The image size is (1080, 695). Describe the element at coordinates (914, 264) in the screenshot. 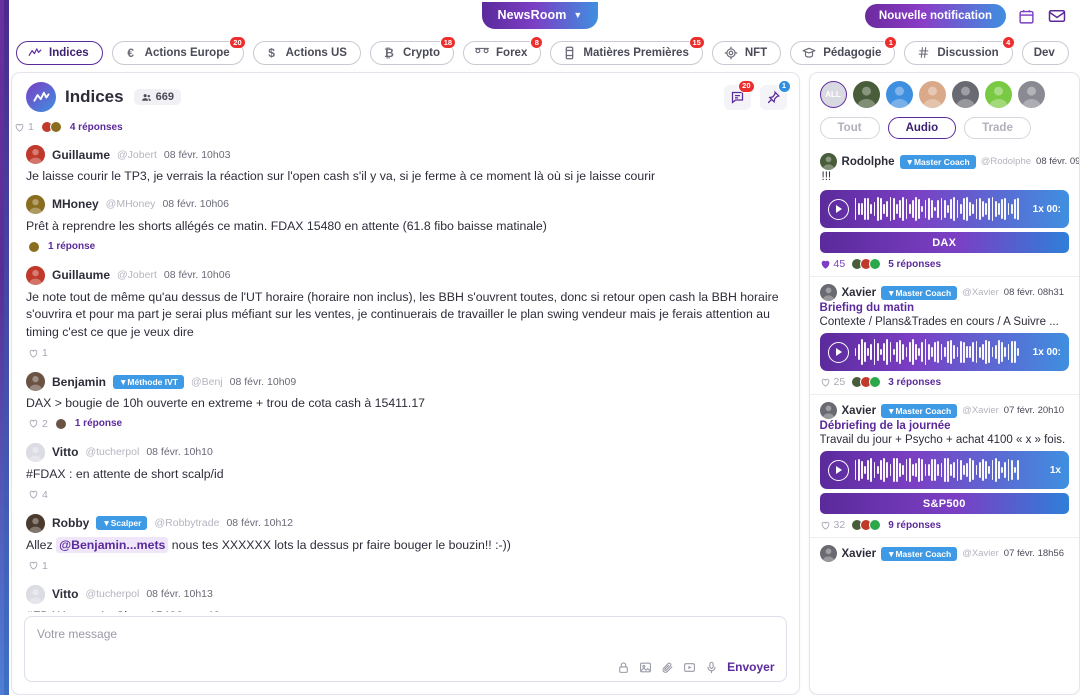

I see `replies-link: 5 réponses` at that location.